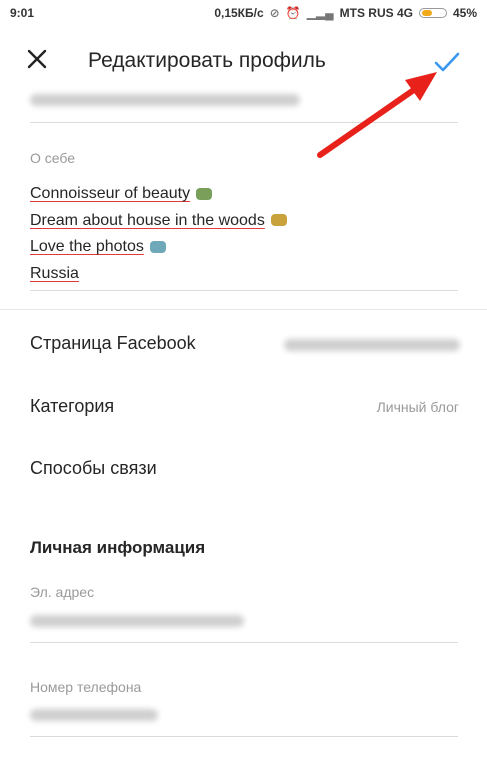 The width and height of the screenshot is (487, 763). I want to click on app-header: Редактировать профиль, so click(243, 62).